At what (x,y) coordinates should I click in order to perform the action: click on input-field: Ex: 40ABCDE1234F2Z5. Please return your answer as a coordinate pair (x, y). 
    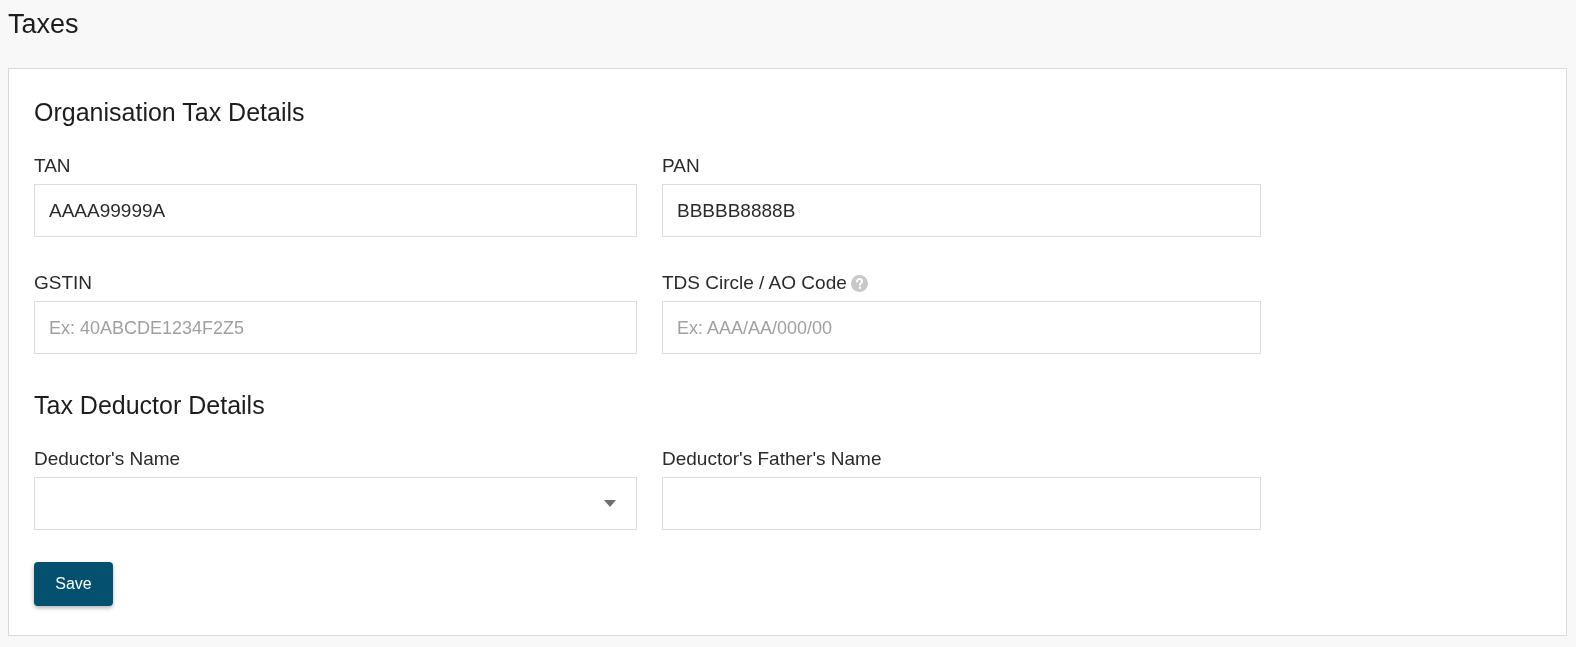
    Looking at the image, I should click on (335, 327).